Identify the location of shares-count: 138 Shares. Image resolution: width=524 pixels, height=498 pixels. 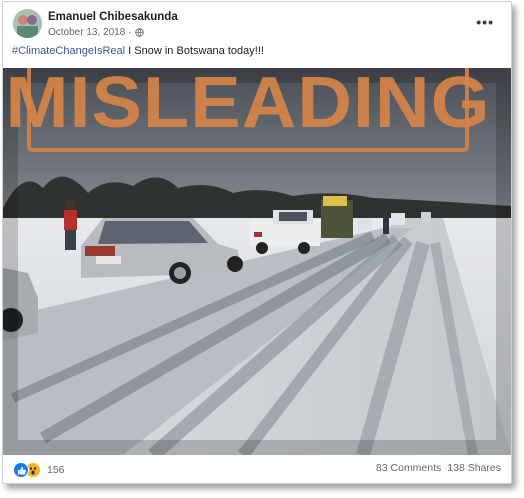
(474, 468).